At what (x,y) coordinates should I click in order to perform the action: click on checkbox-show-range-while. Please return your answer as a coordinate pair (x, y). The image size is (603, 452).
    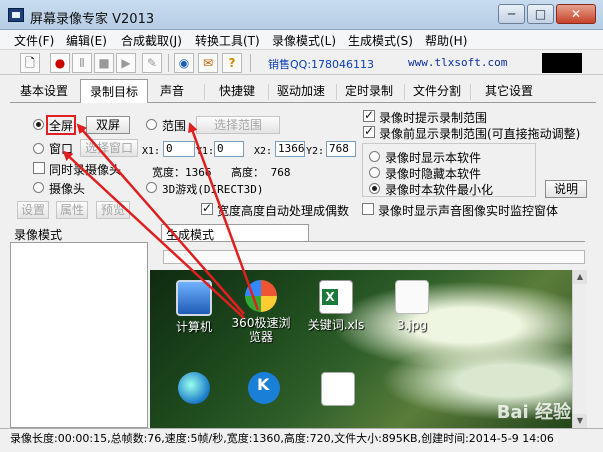
    Looking at the image, I should click on (369, 115).